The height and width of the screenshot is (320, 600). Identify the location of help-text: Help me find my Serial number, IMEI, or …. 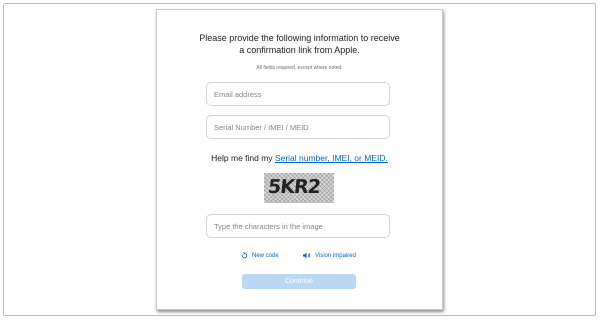
(299, 158).